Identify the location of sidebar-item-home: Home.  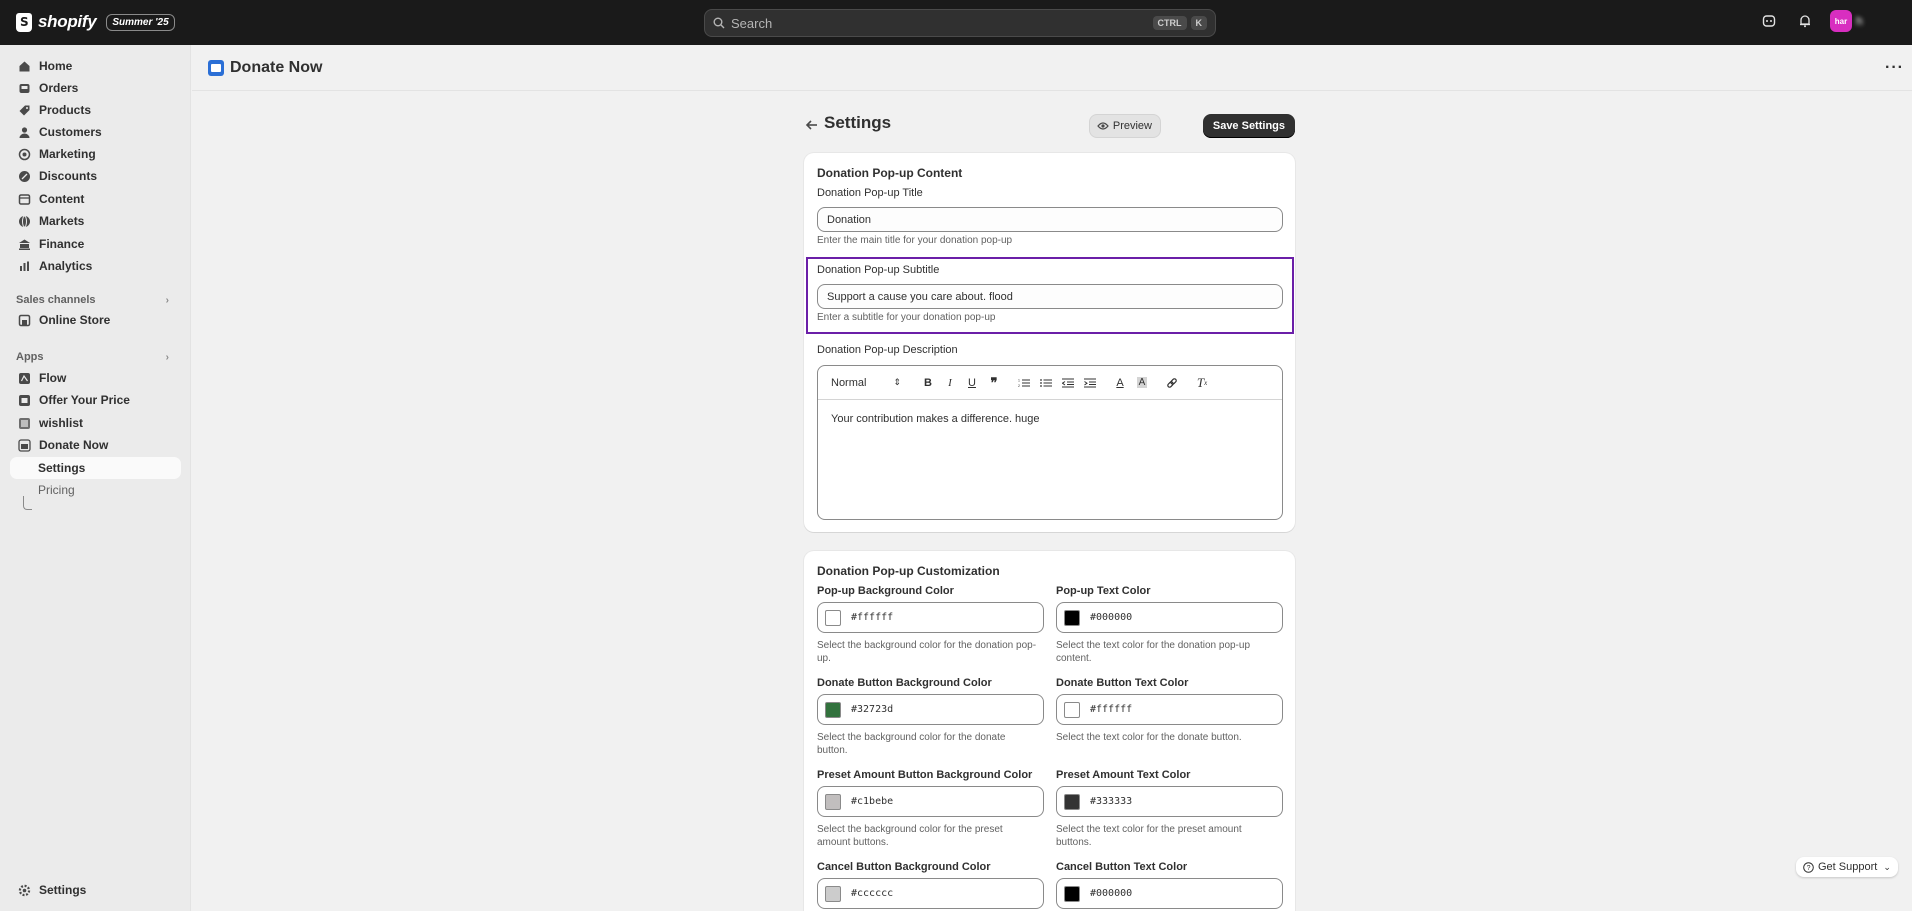
(95, 66).